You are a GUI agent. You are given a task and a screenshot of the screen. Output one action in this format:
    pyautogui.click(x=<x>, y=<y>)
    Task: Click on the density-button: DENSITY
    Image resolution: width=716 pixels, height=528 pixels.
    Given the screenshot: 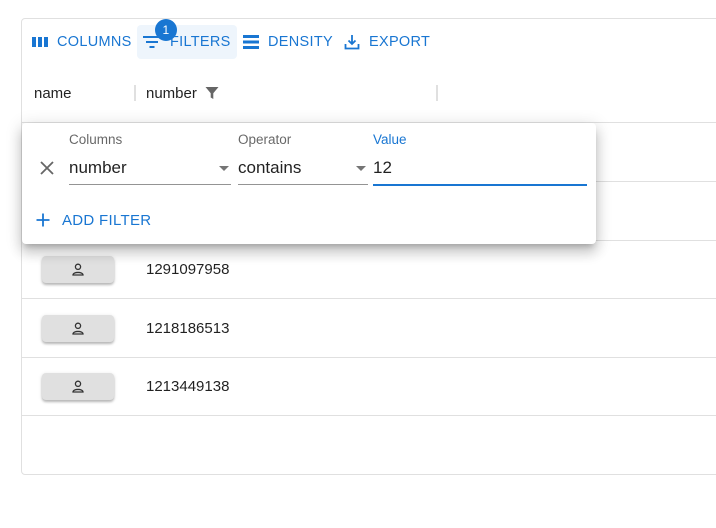 What is the action you would take?
    pyautogui.click(x=288, y=42)
    